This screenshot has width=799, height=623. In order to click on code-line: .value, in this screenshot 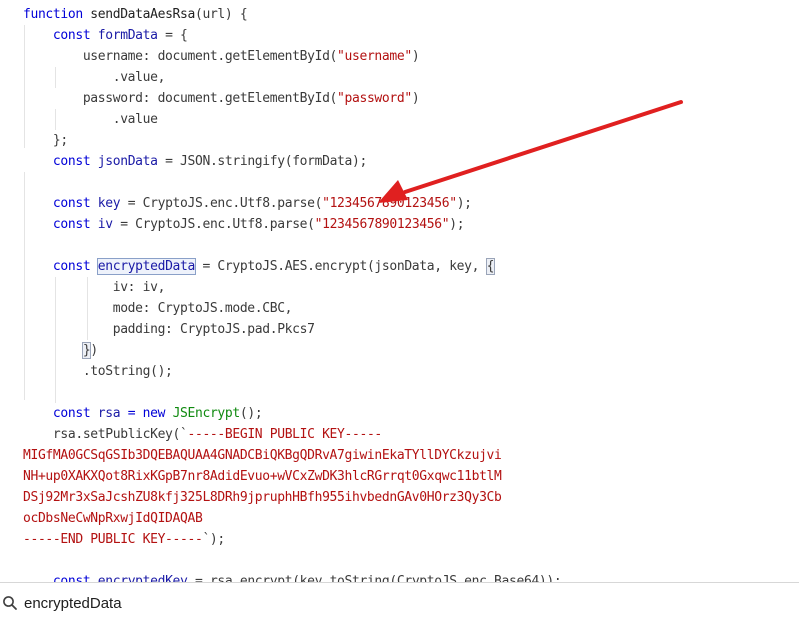, I will do `click(94, 77)`.